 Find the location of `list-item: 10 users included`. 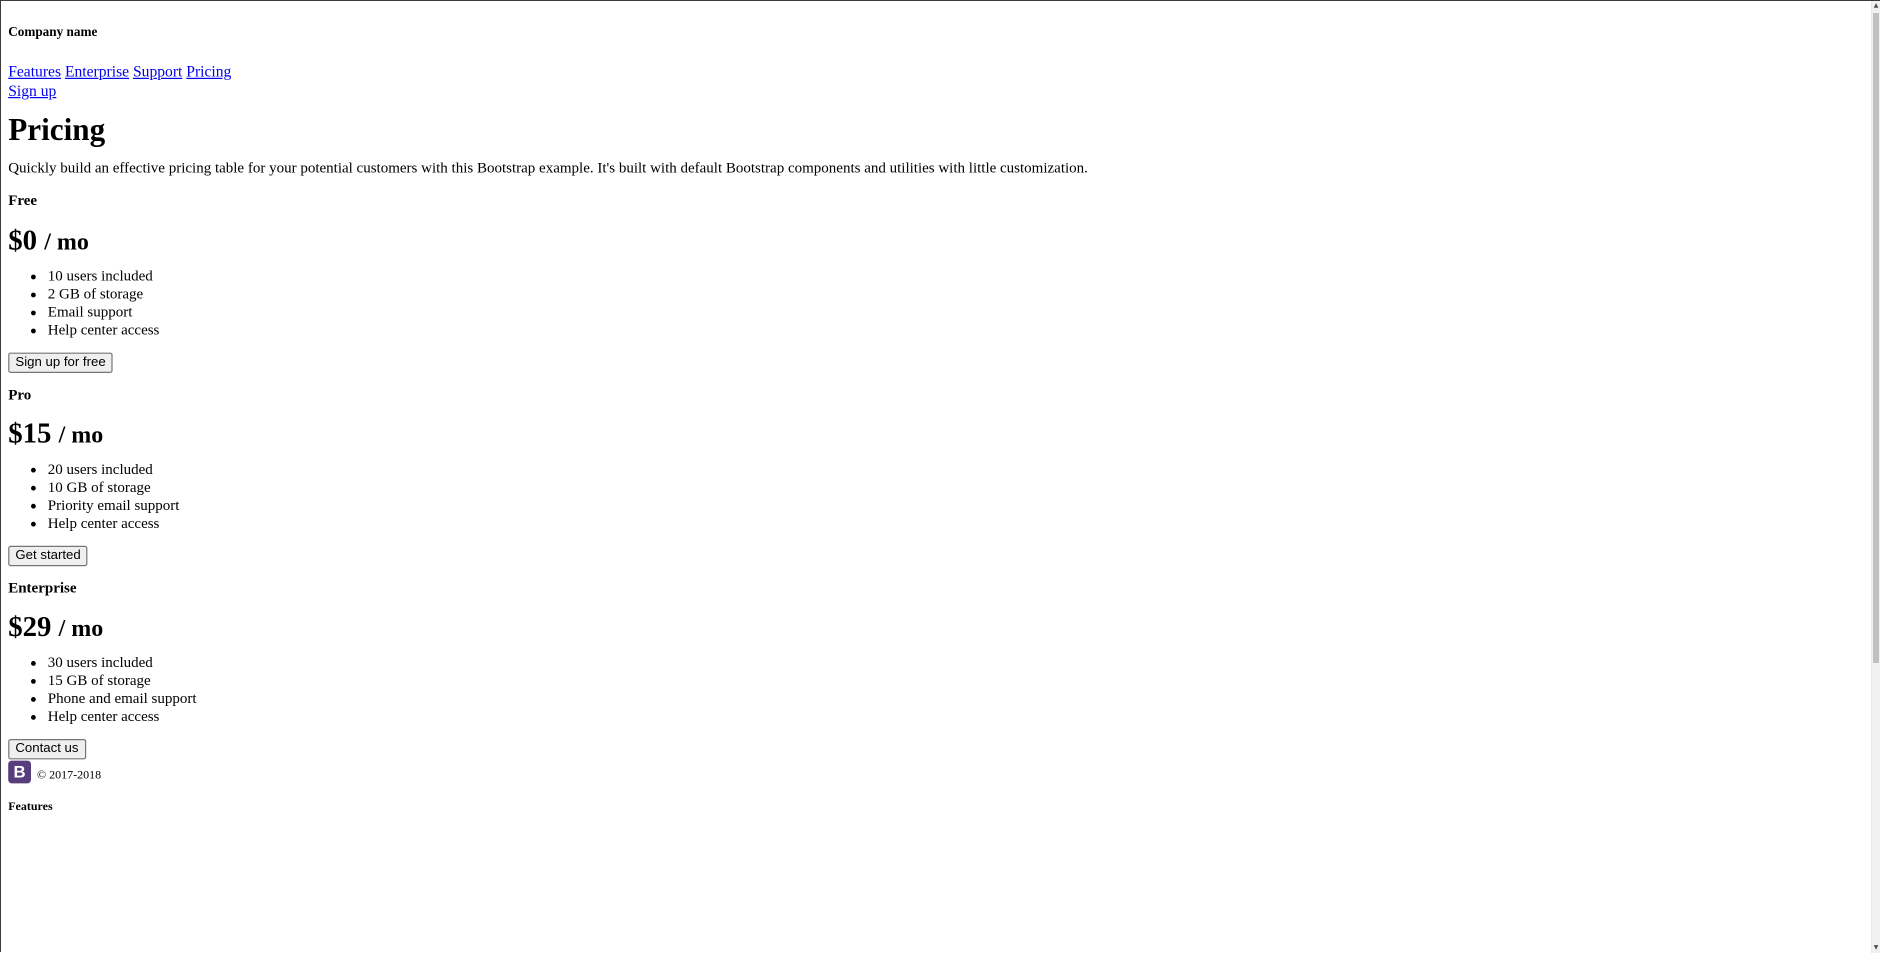

list-item: 10 users included is located at coordinates (960, 276).